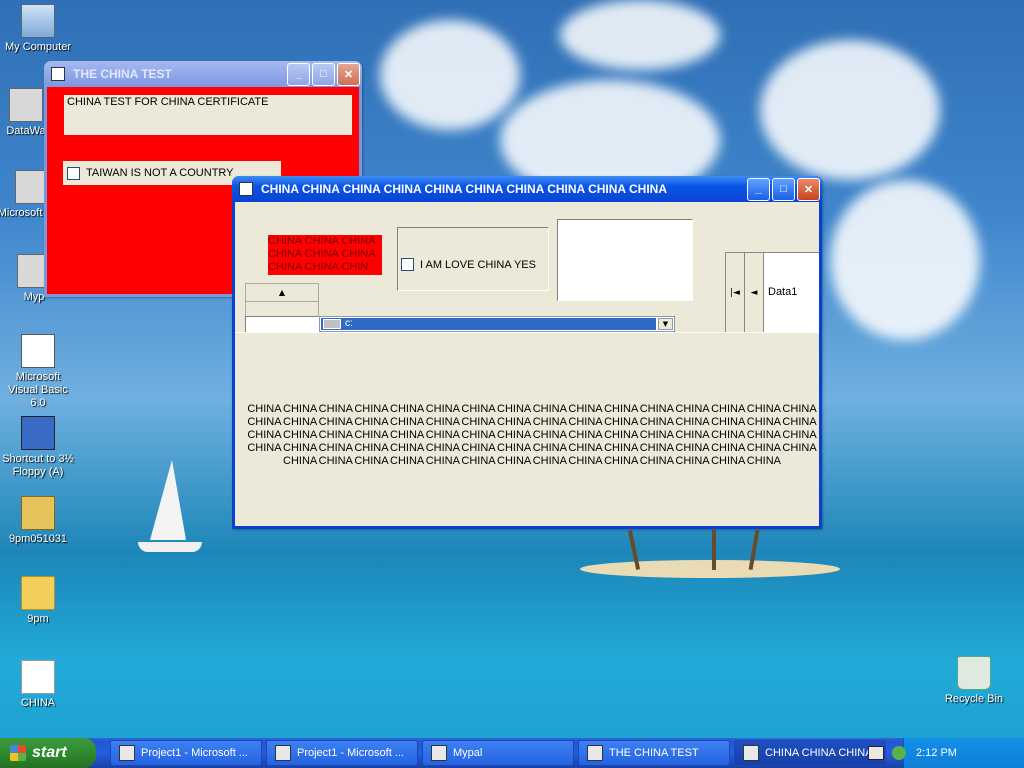  What do you see at coordinates (710, 569) in the screenshot?
I see `island` at bounding box center [710, 569].